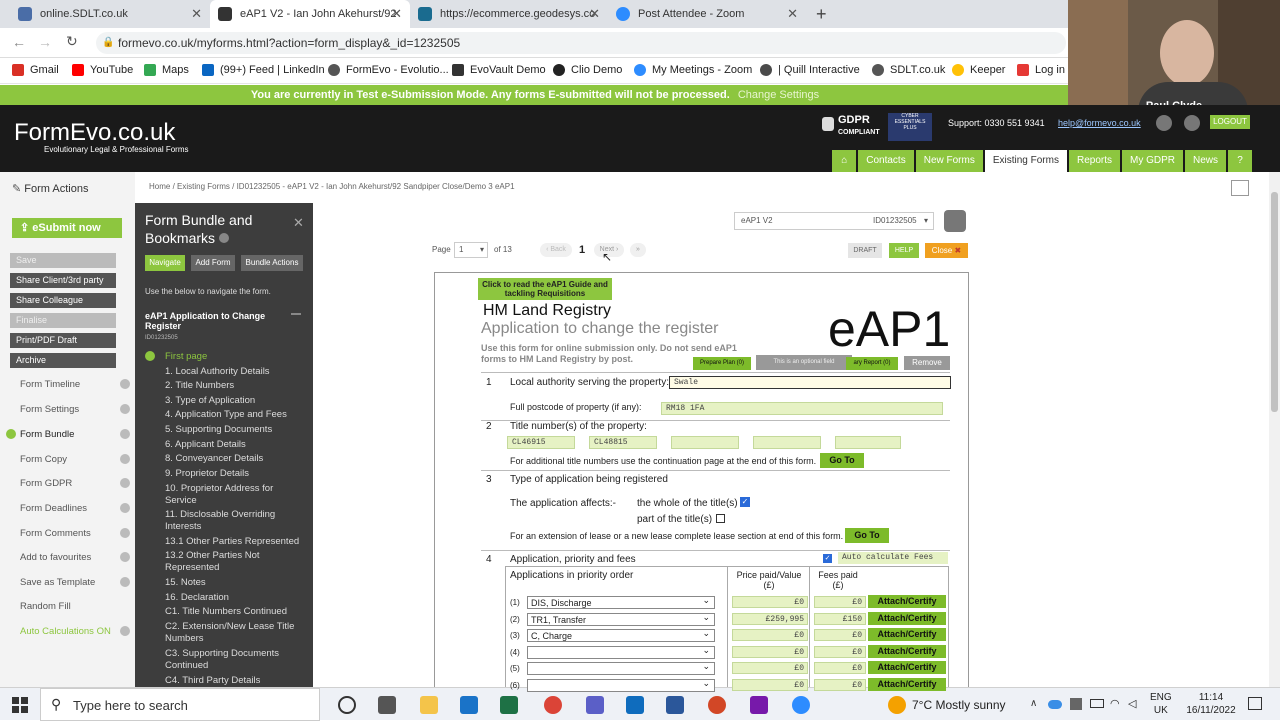 This screenshot has width=1280, height=721. I want to click on bookmark-item: 9. Proprietor Details, so click(235, 474).